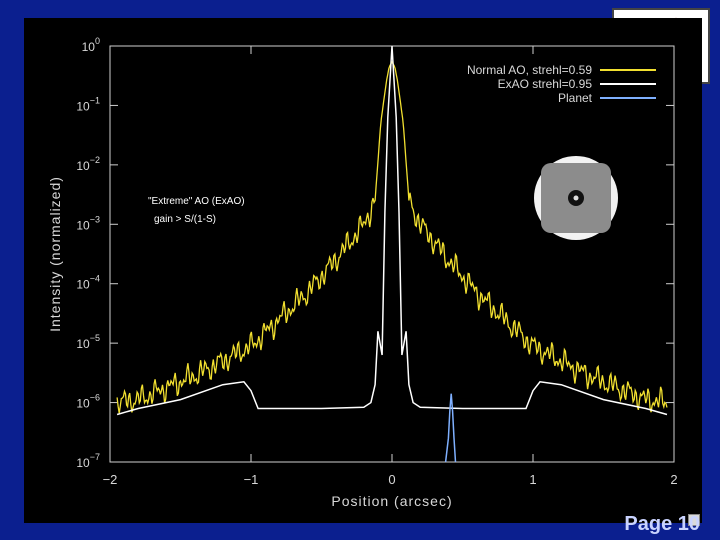 This screenshot has width=720, height=540. What do you see at coordinates (576, 198) in the screenshot?
I see `psf-inset-peak` at bounding box center [576, 198].